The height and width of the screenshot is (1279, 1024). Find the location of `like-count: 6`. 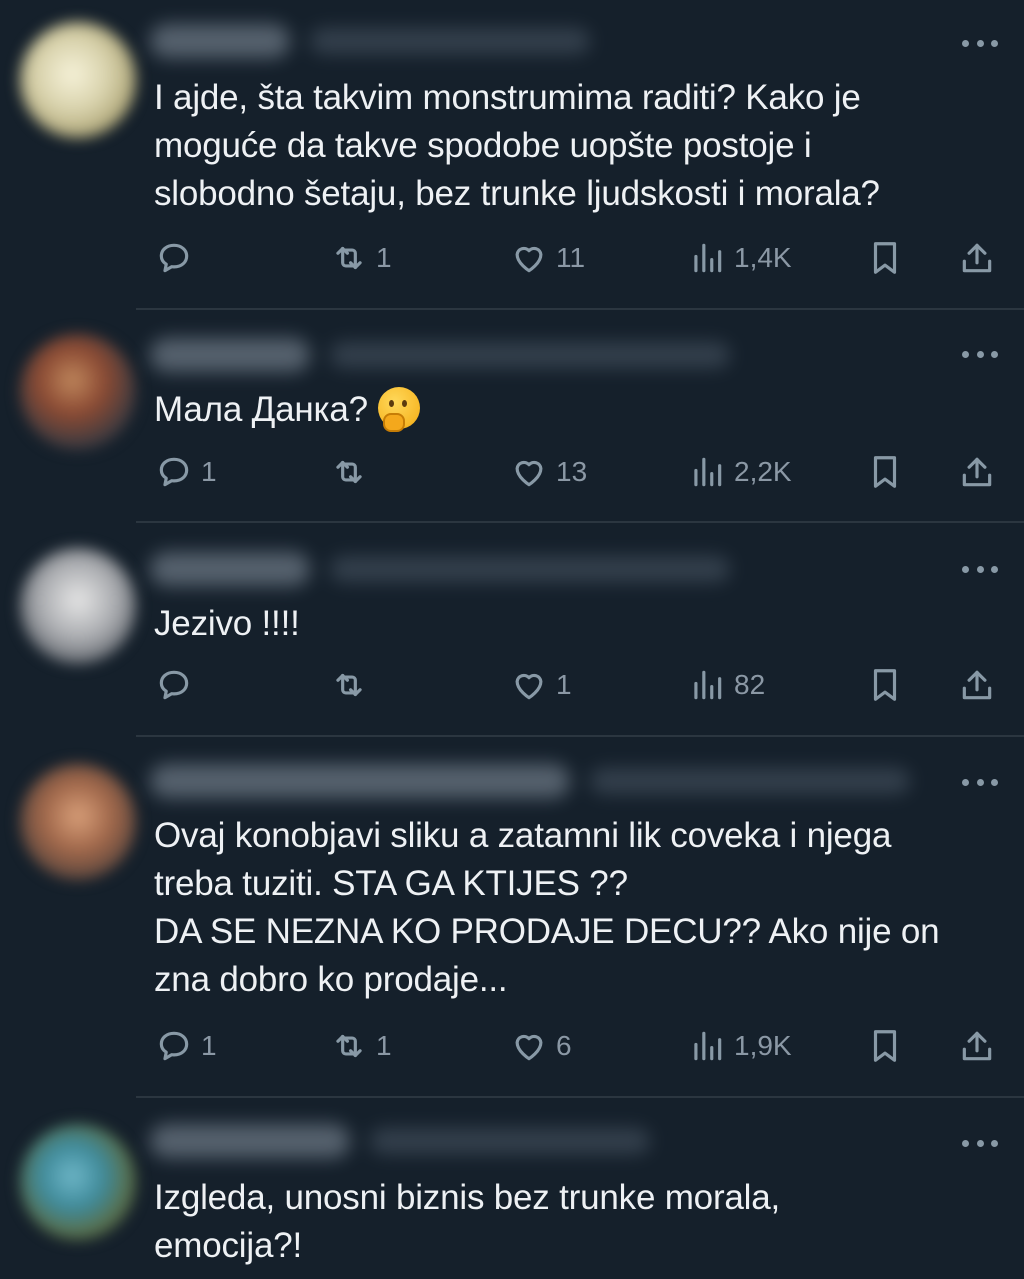

like-count: 6 is located at coordinates (564, 1045).